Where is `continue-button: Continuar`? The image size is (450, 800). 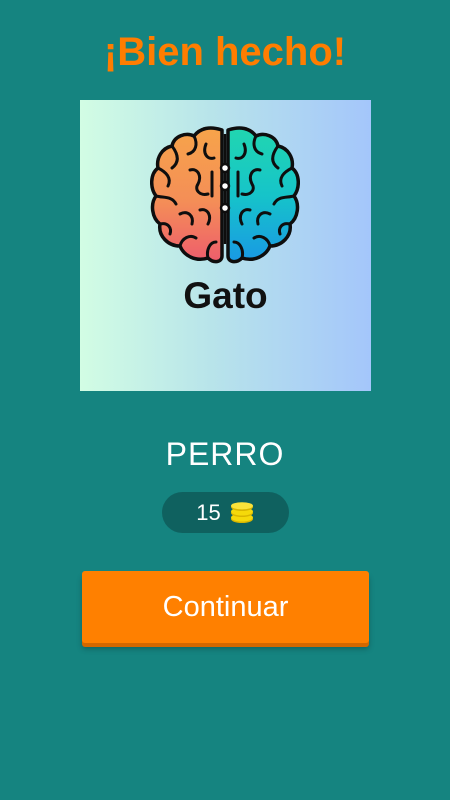 continue-button: Continuar is located at coordinates (225, 607).